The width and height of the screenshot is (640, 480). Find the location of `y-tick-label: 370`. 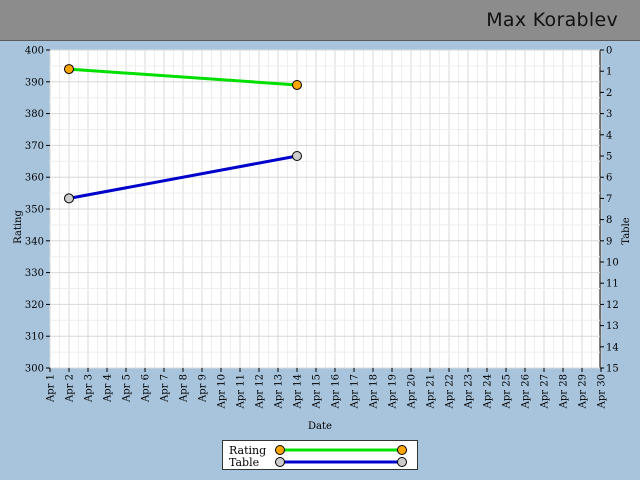

y-tick-label: 370 is located at coordinates (34, 146).